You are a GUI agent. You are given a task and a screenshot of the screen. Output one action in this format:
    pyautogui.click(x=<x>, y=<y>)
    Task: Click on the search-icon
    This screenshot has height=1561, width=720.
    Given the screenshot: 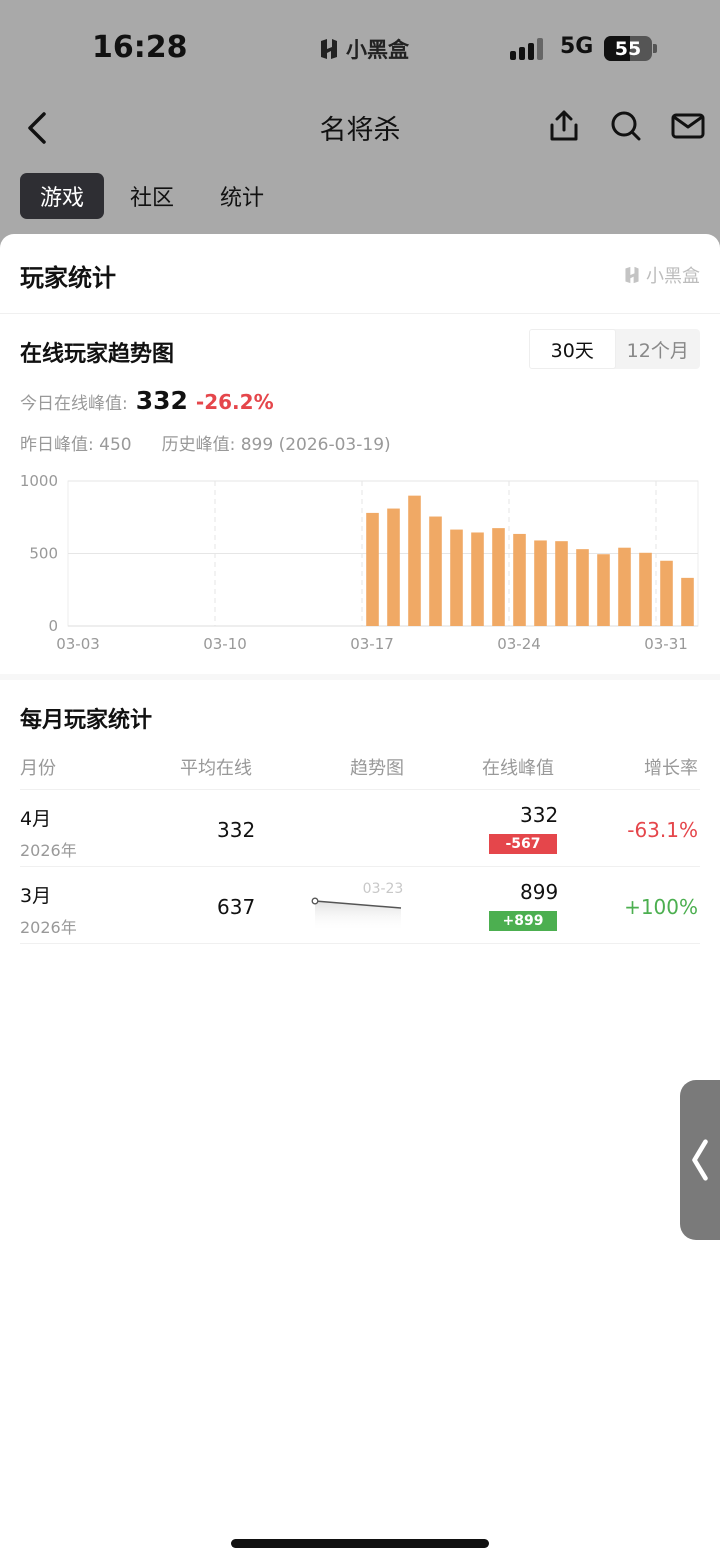 What is the action you would take?
    pyautogui.click(x=626, y=126)
    